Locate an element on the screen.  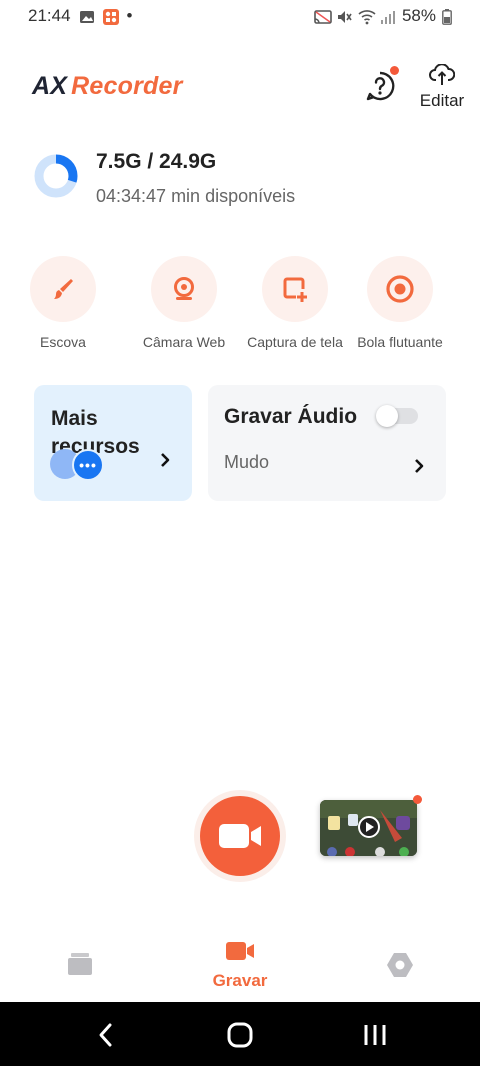
tool-label: Bola flutuante is located at coordinates (400, 342).